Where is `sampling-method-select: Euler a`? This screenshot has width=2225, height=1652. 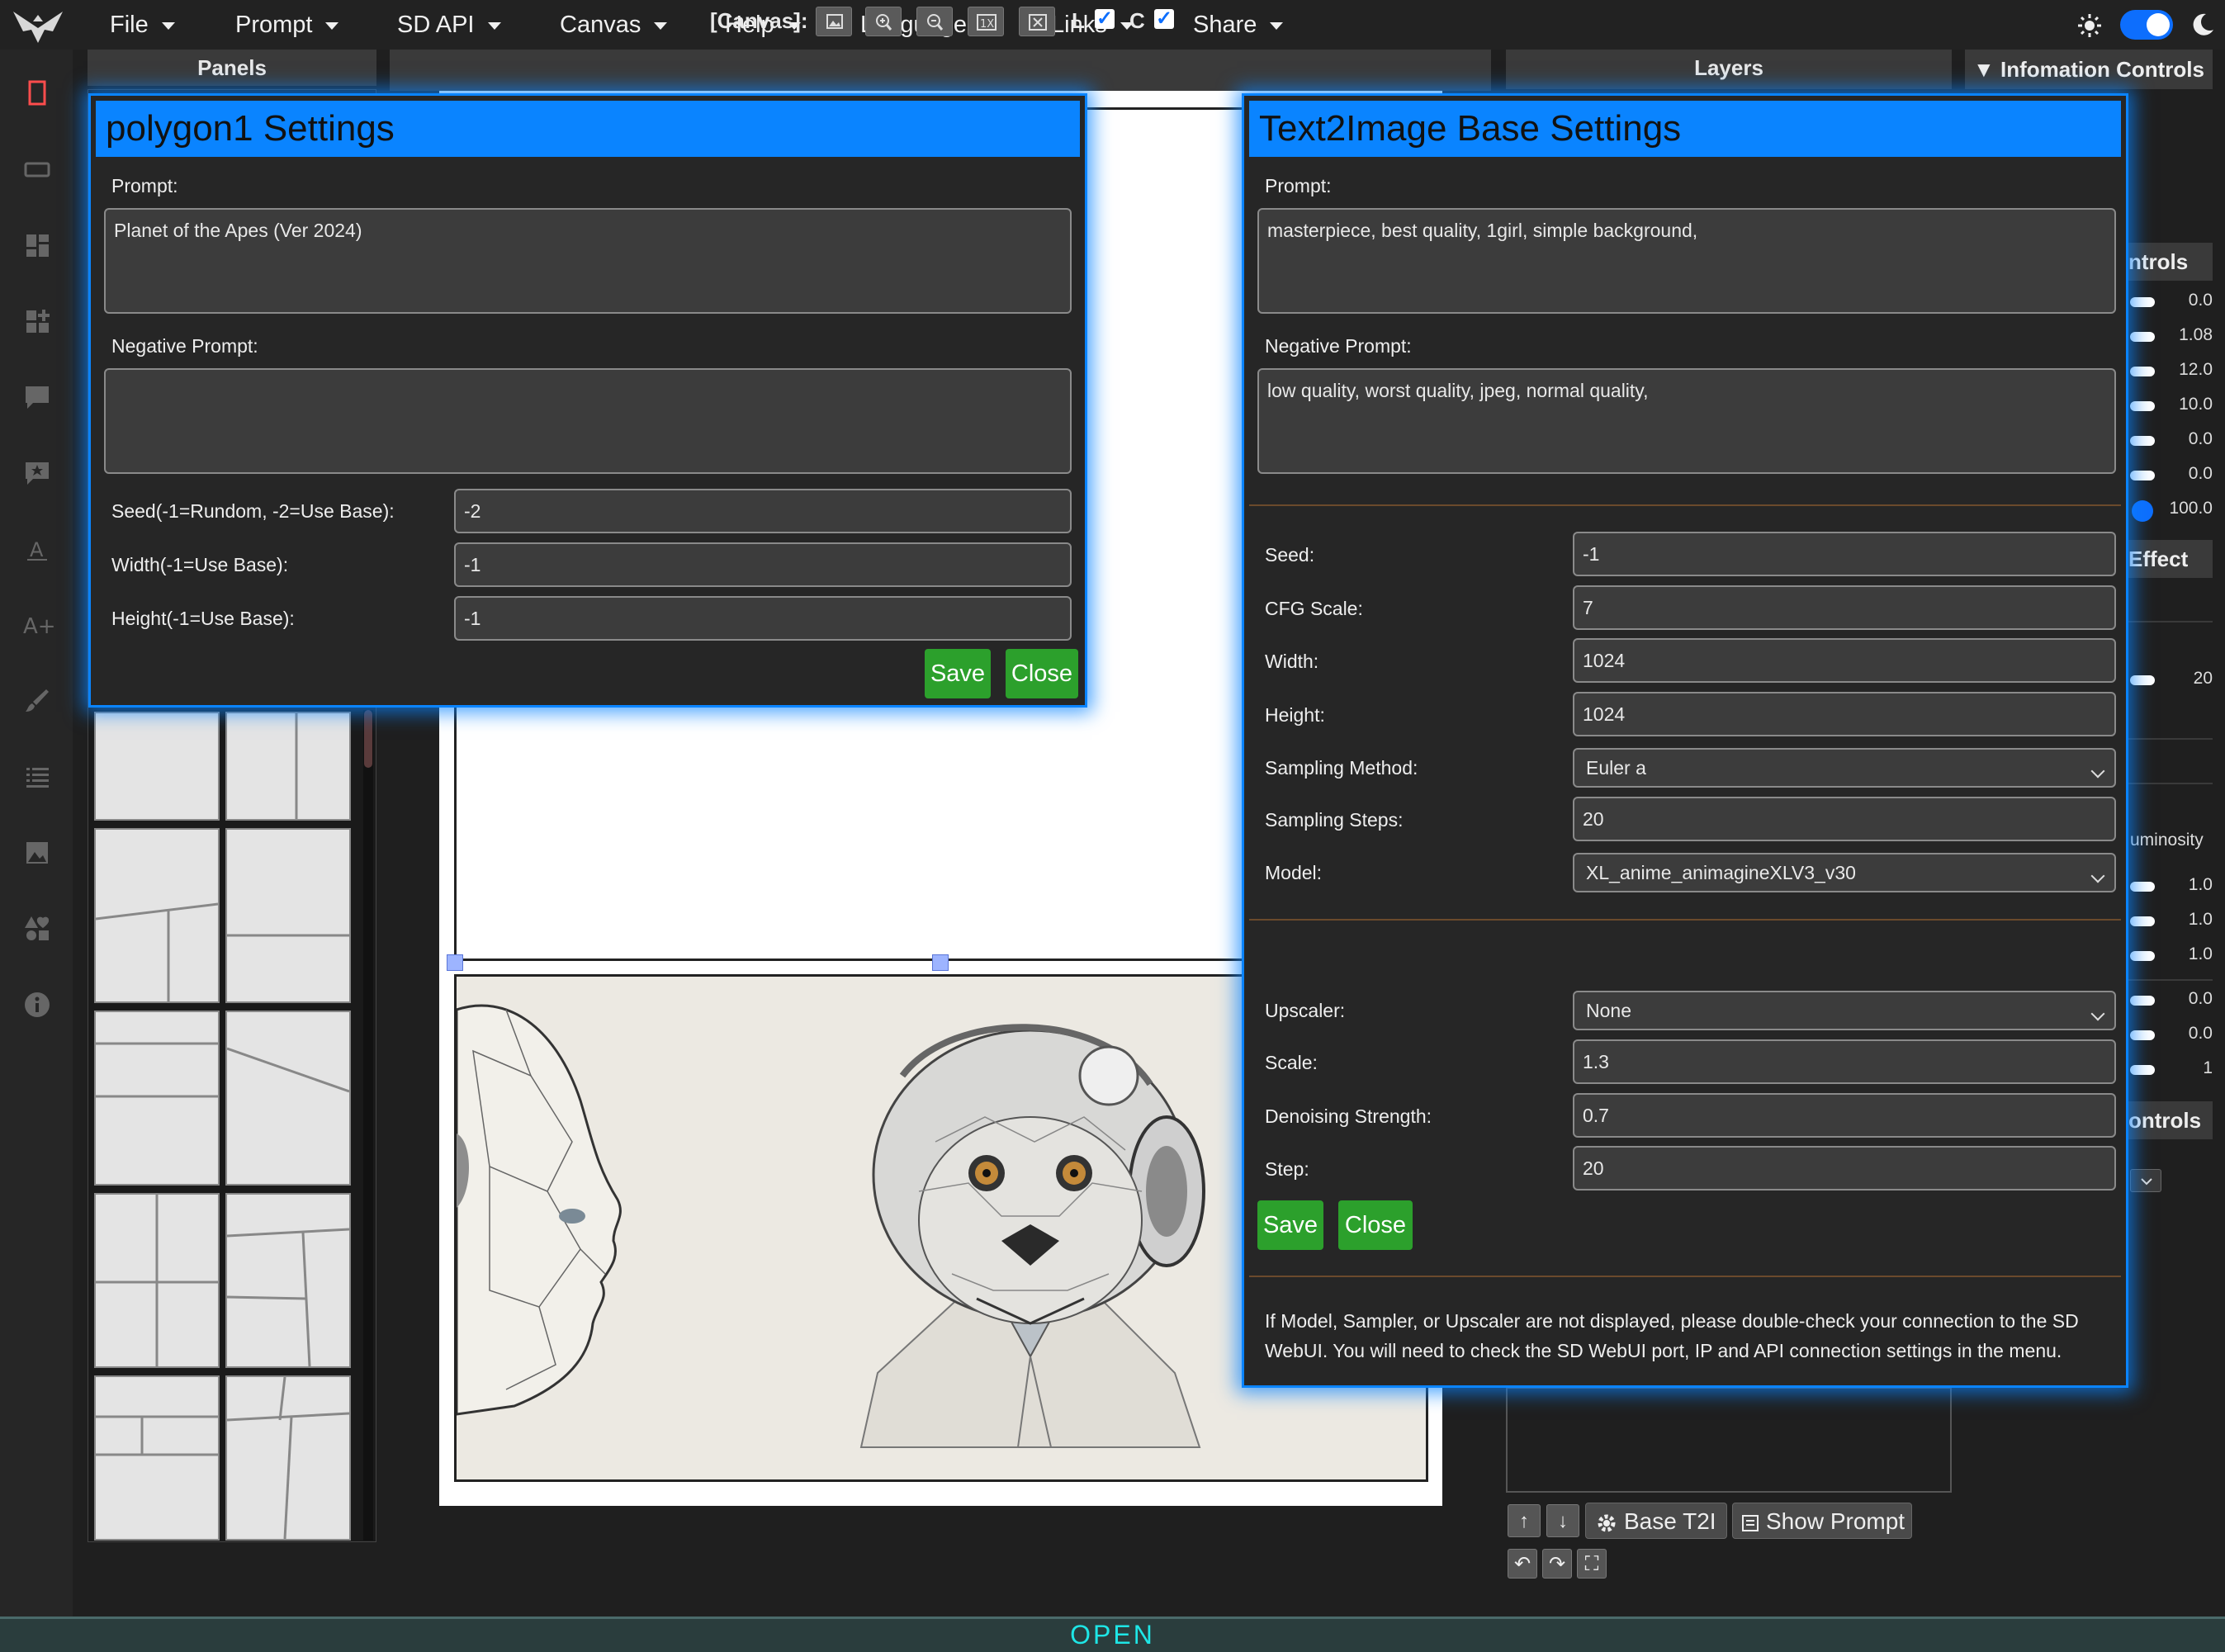 sampling-method-select: Euler a is located at coordinates (1844, 768).